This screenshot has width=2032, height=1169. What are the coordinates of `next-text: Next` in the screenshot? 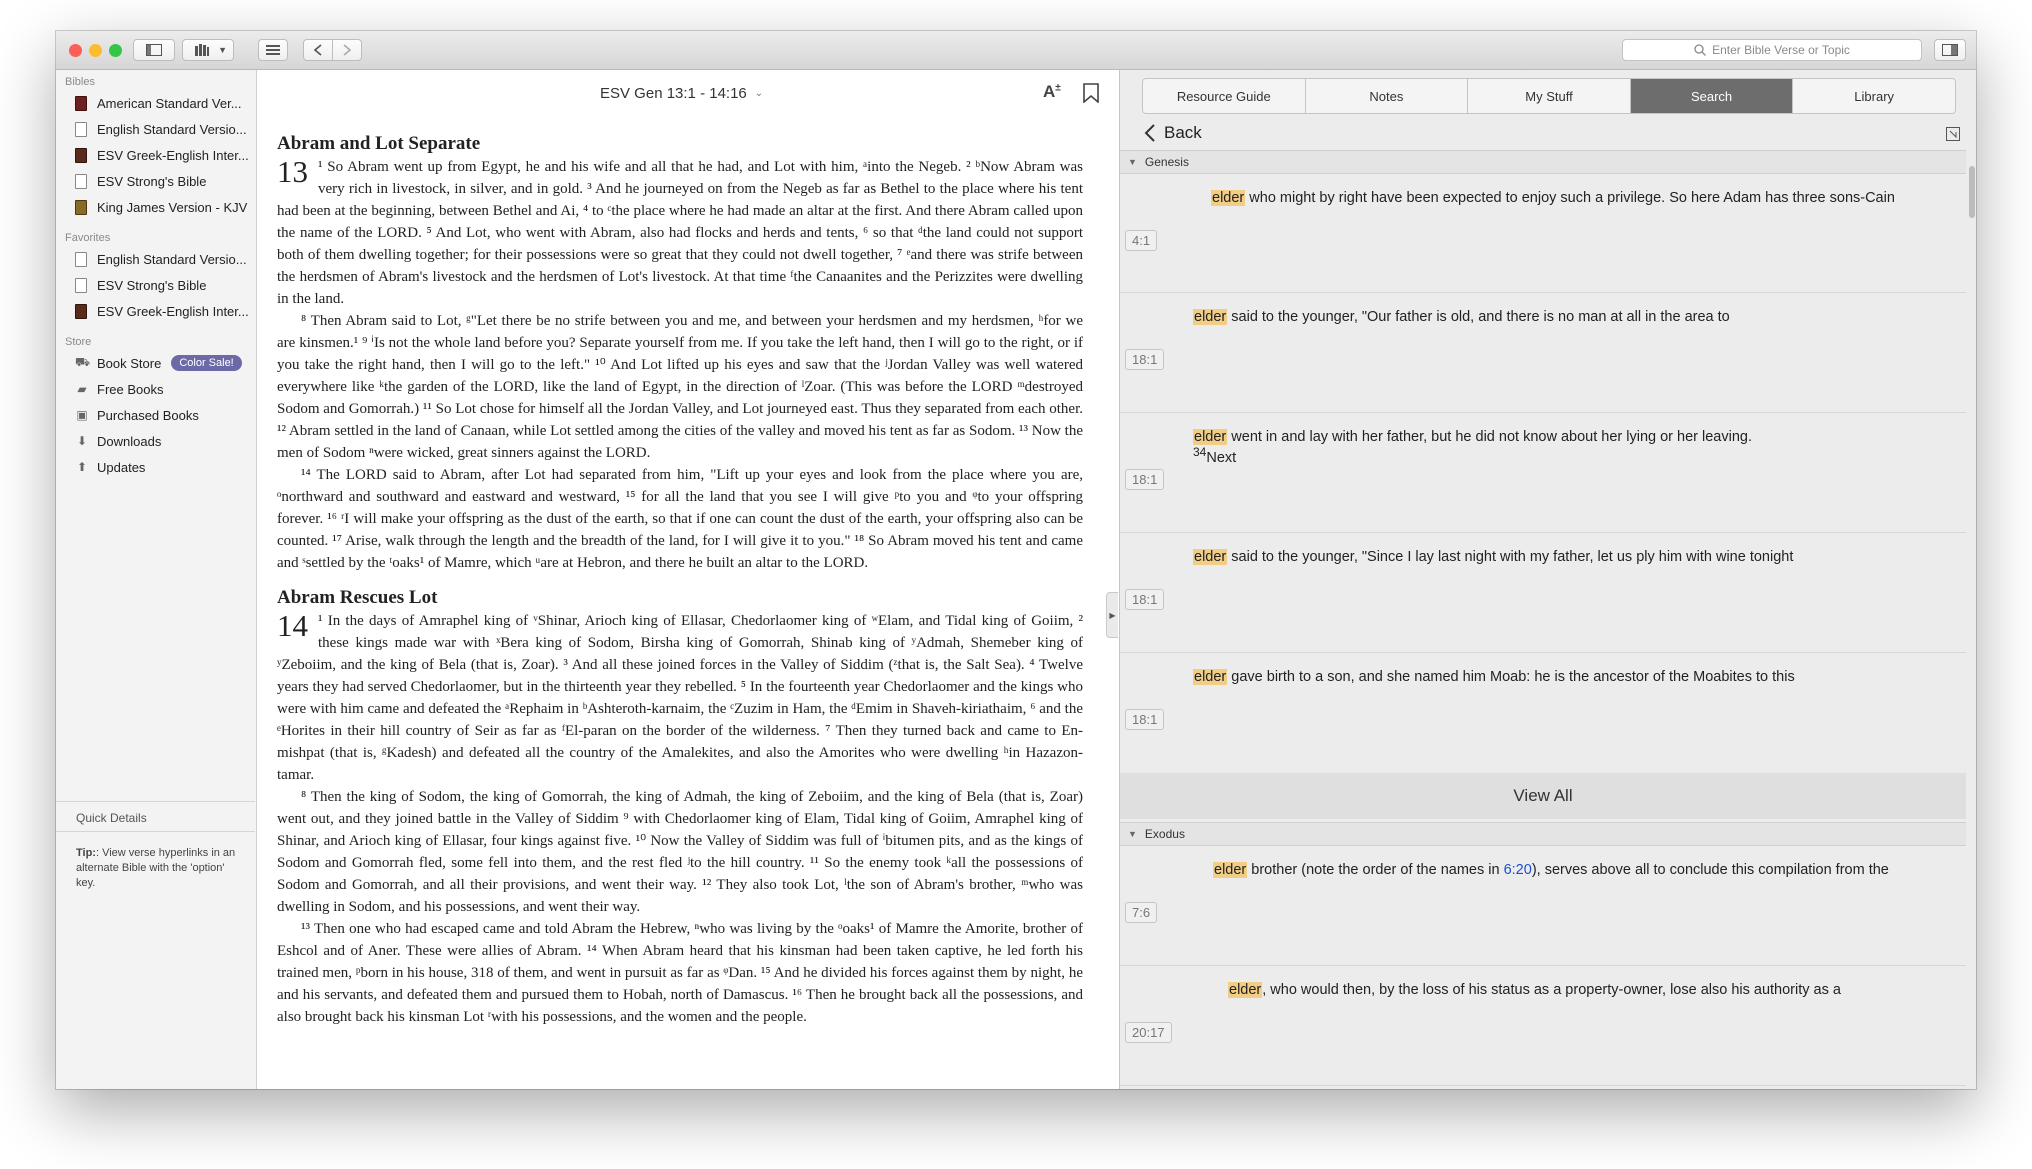 It's located at (1221, 457).